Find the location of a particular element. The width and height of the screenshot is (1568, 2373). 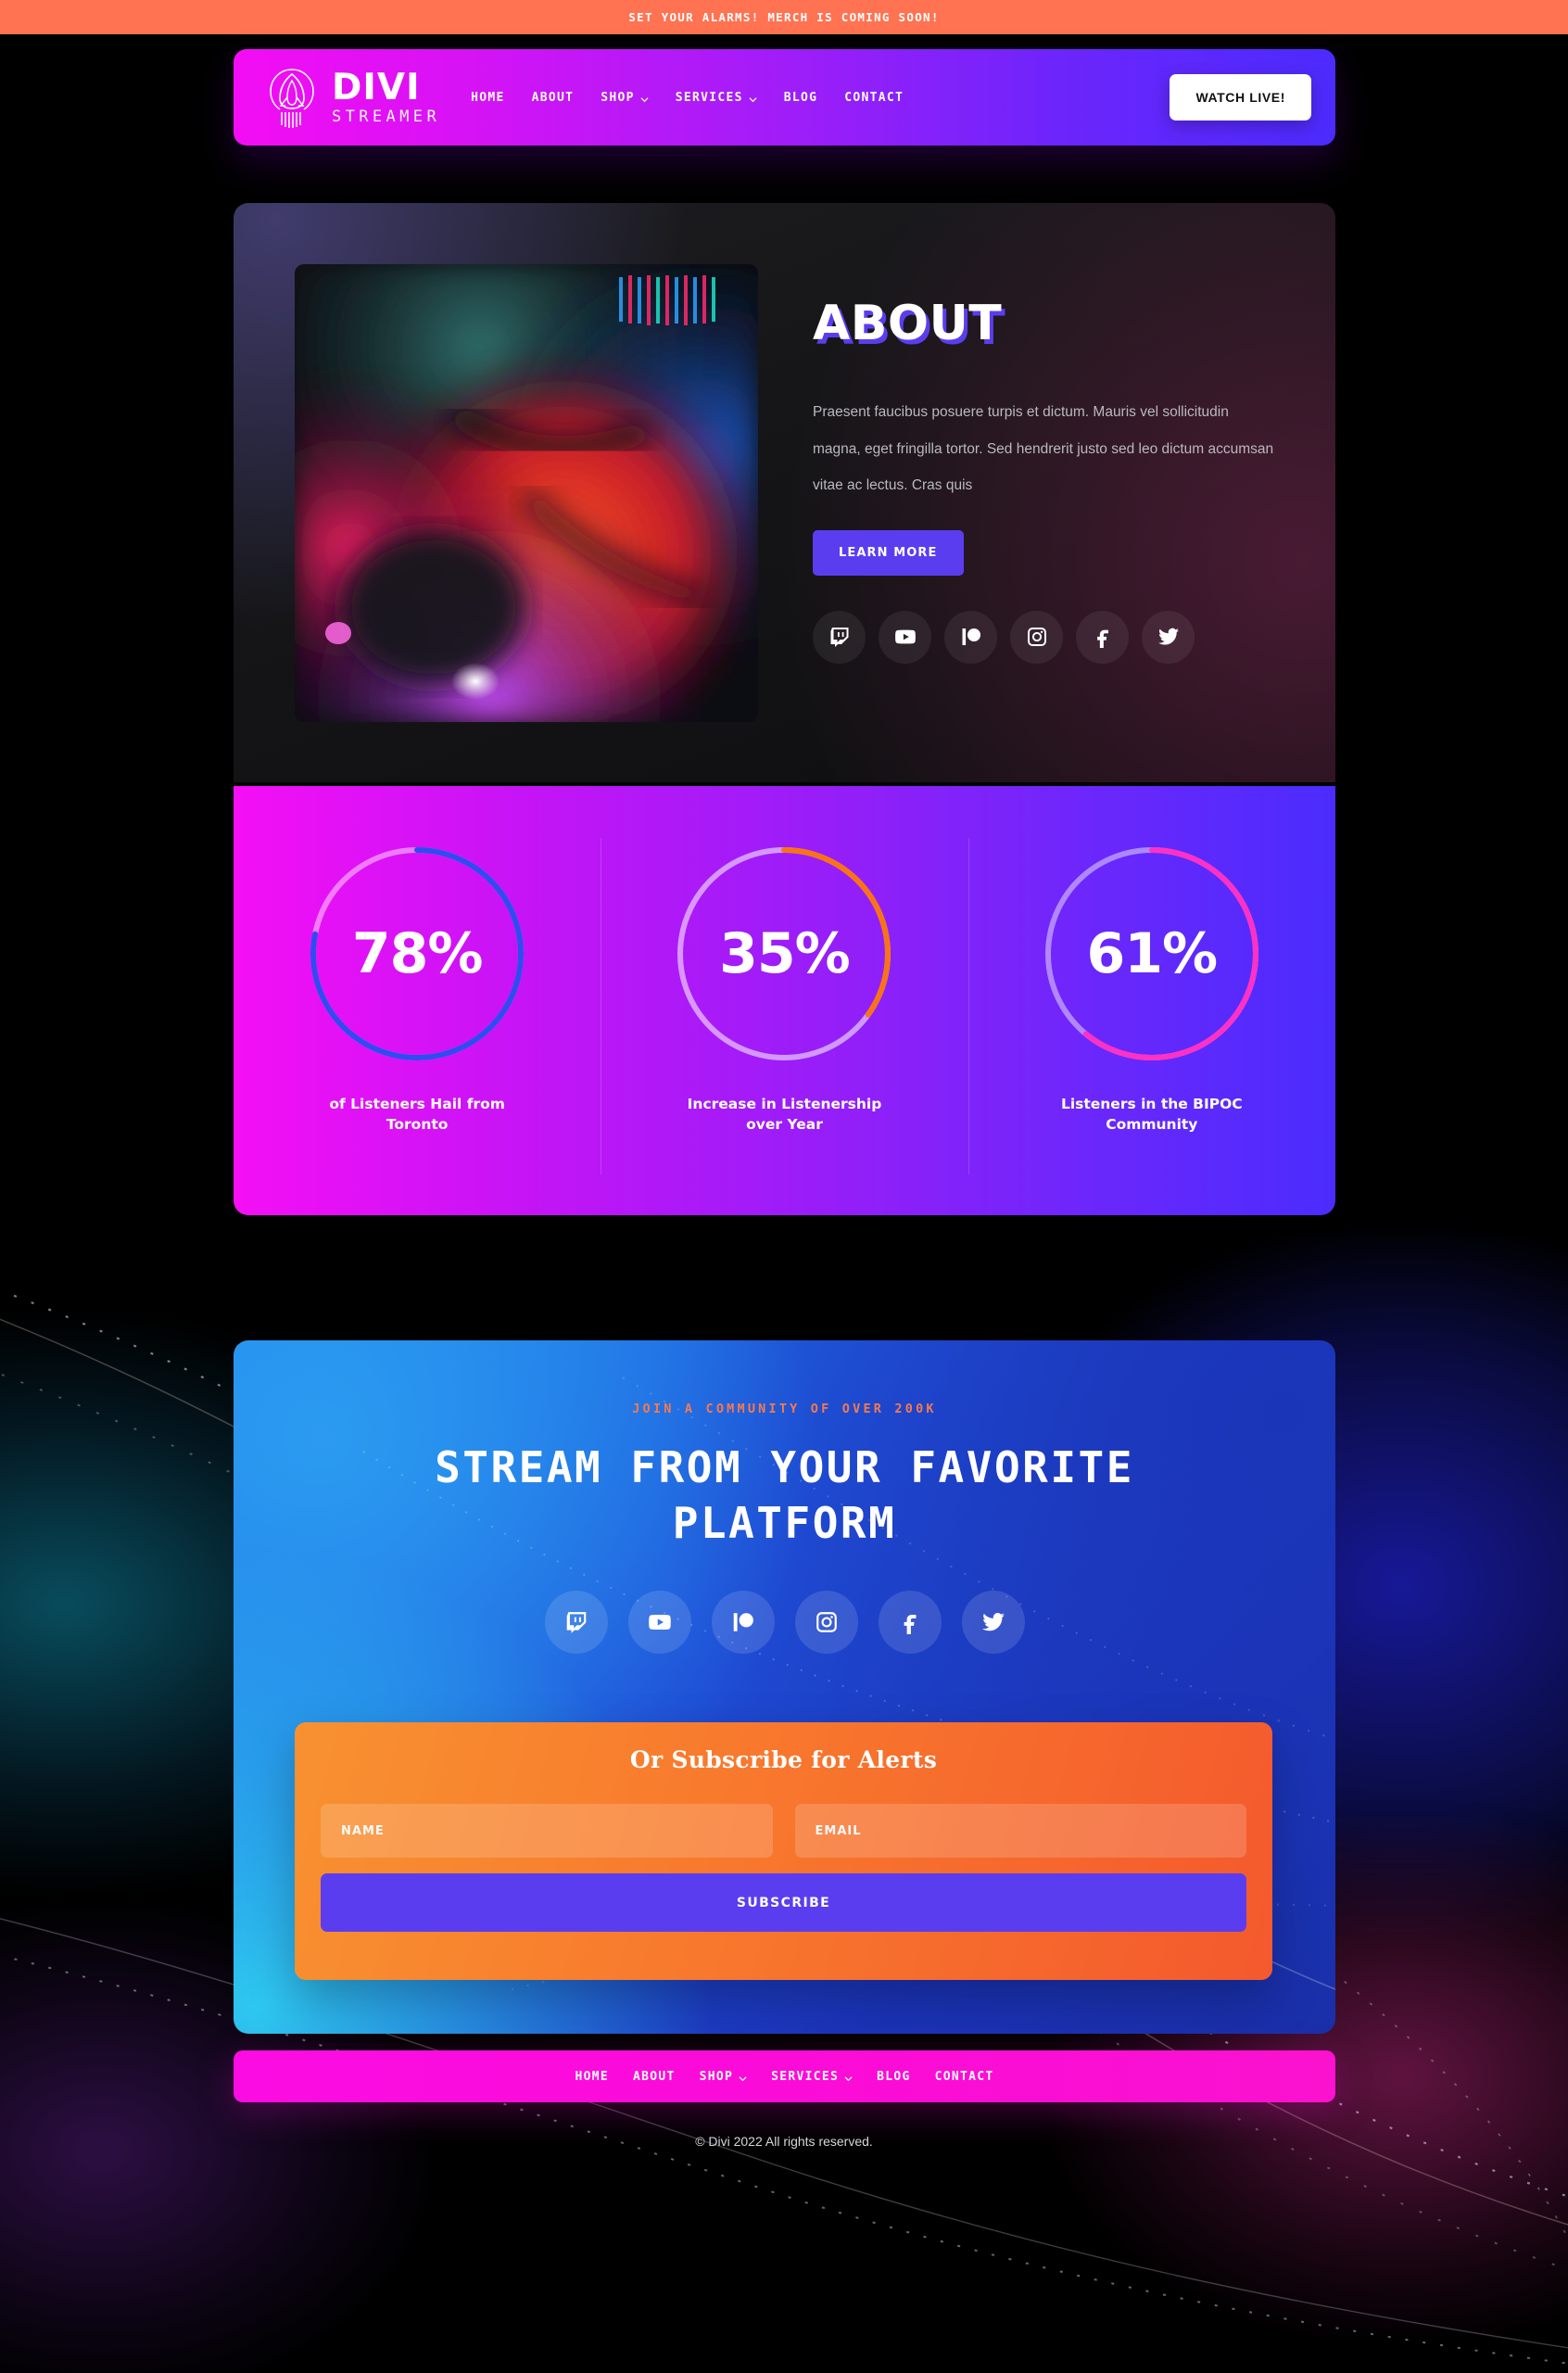

footer-nav-item-shop: SHOP is located at coordinates (724, 2077).